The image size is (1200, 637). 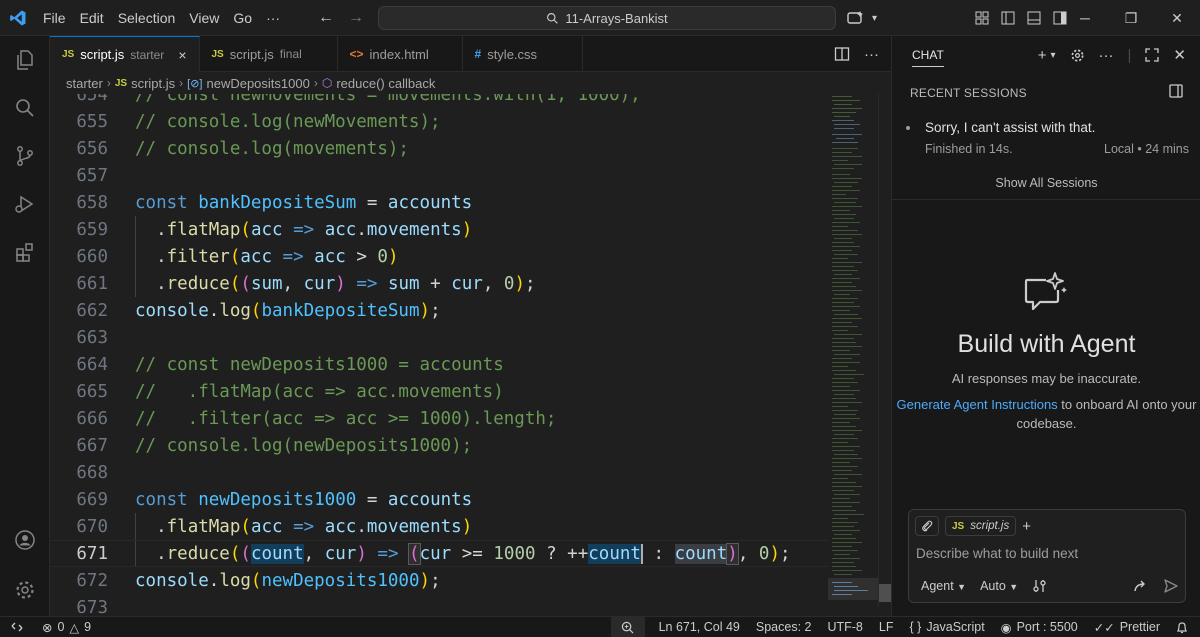 I want to click on code-line: 662 console.log(bankDepositeSum);, so click(x=439, y=310).